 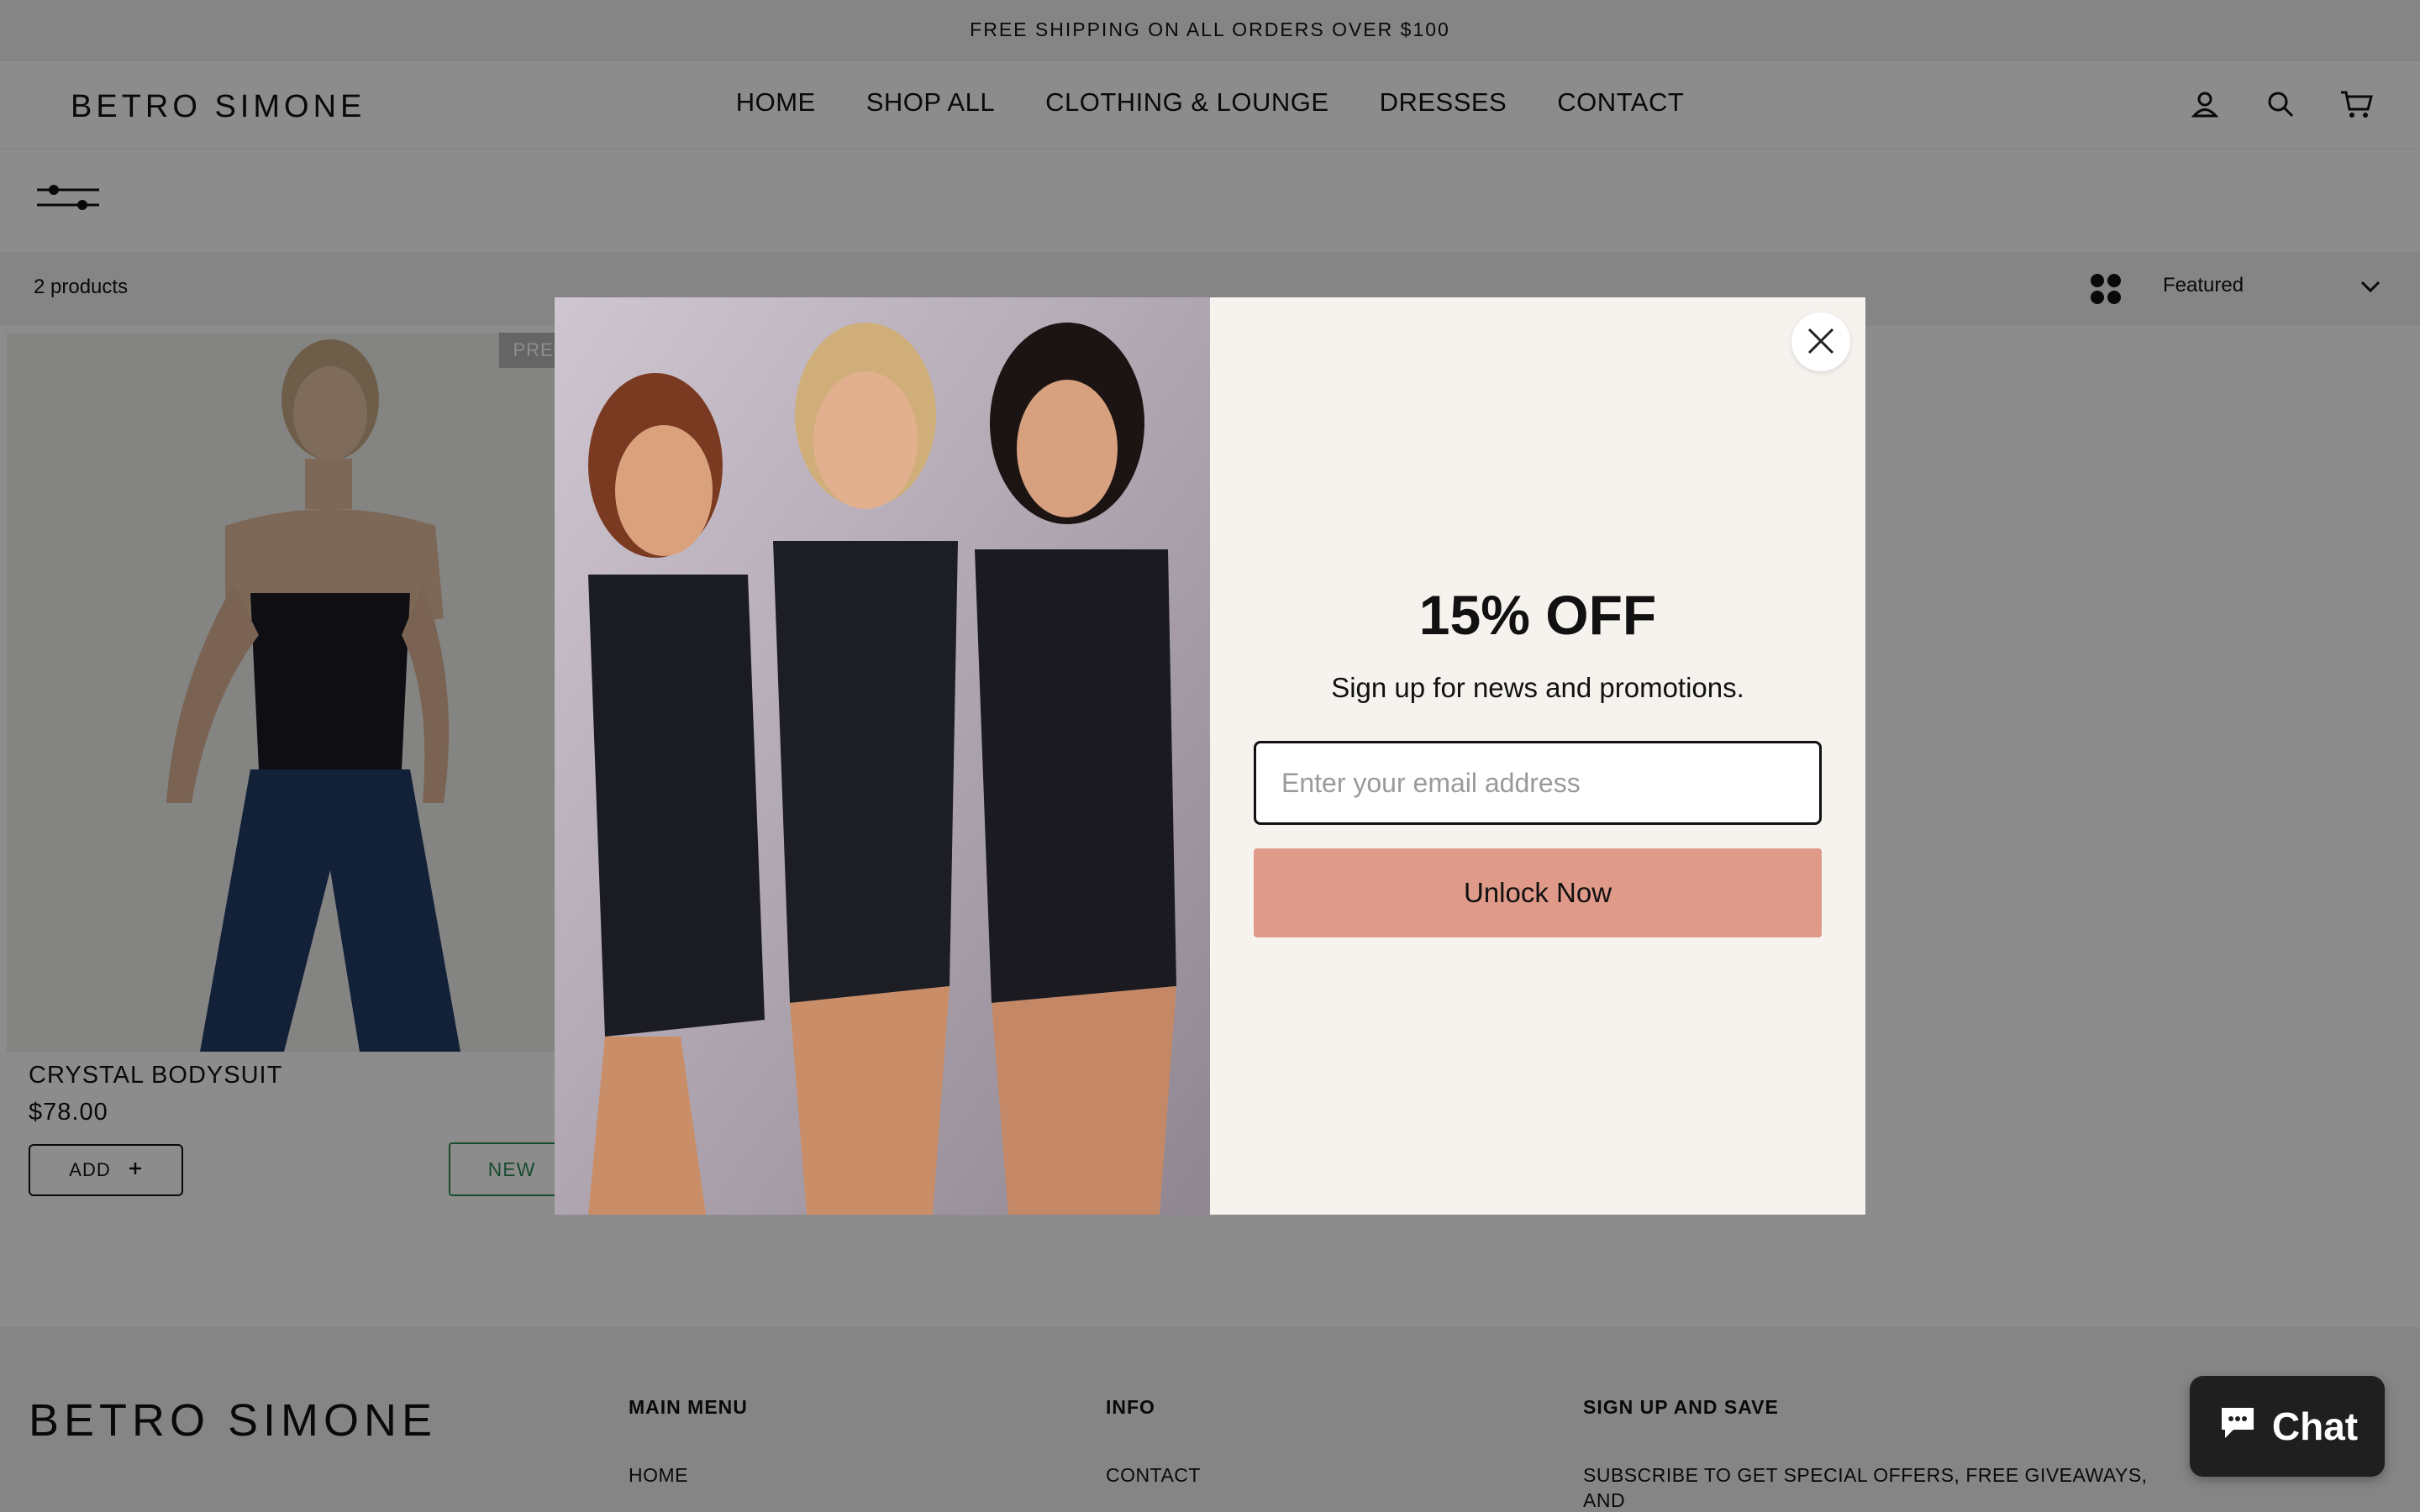 I want to click on close-icon, so click(x=1821, y=342).